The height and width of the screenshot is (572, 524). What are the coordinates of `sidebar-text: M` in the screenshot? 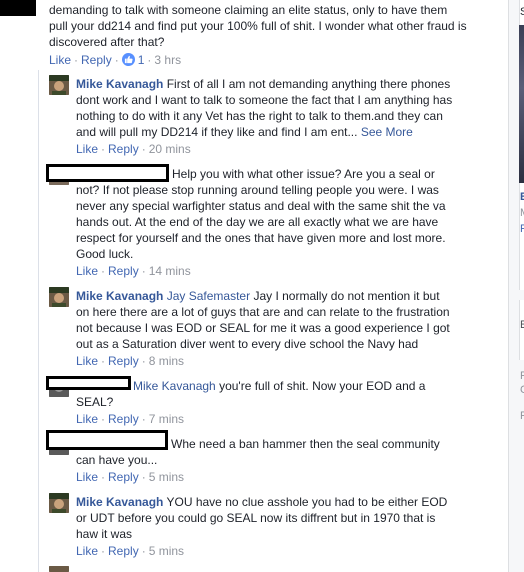 It's located at (522, 213).